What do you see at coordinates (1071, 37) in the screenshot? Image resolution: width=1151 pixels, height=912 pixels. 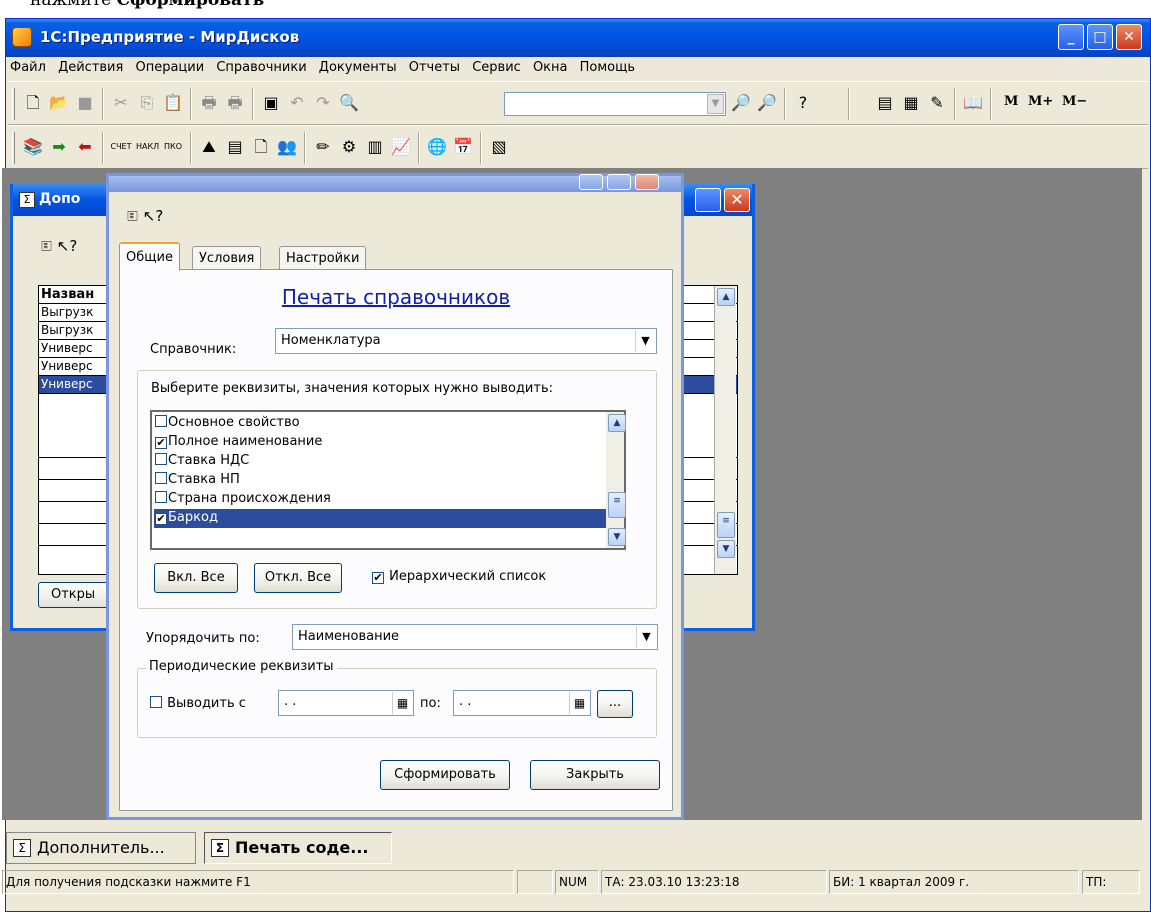 I see `minimize-button: _` at bounding box center [1071, 37].